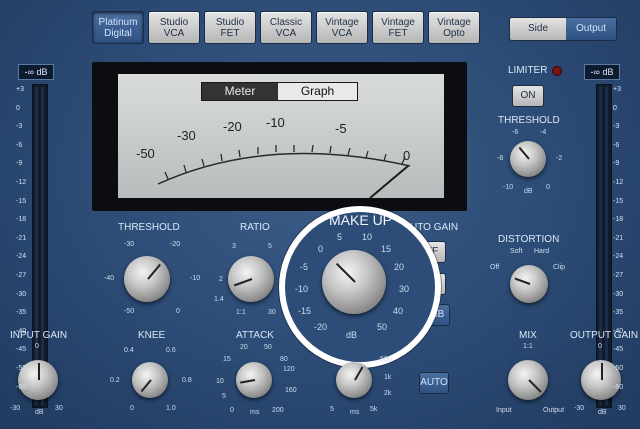  Describe the element at coordinates (171, 408) in the screenshot. I see `knee-tick: 1.0` at that location.